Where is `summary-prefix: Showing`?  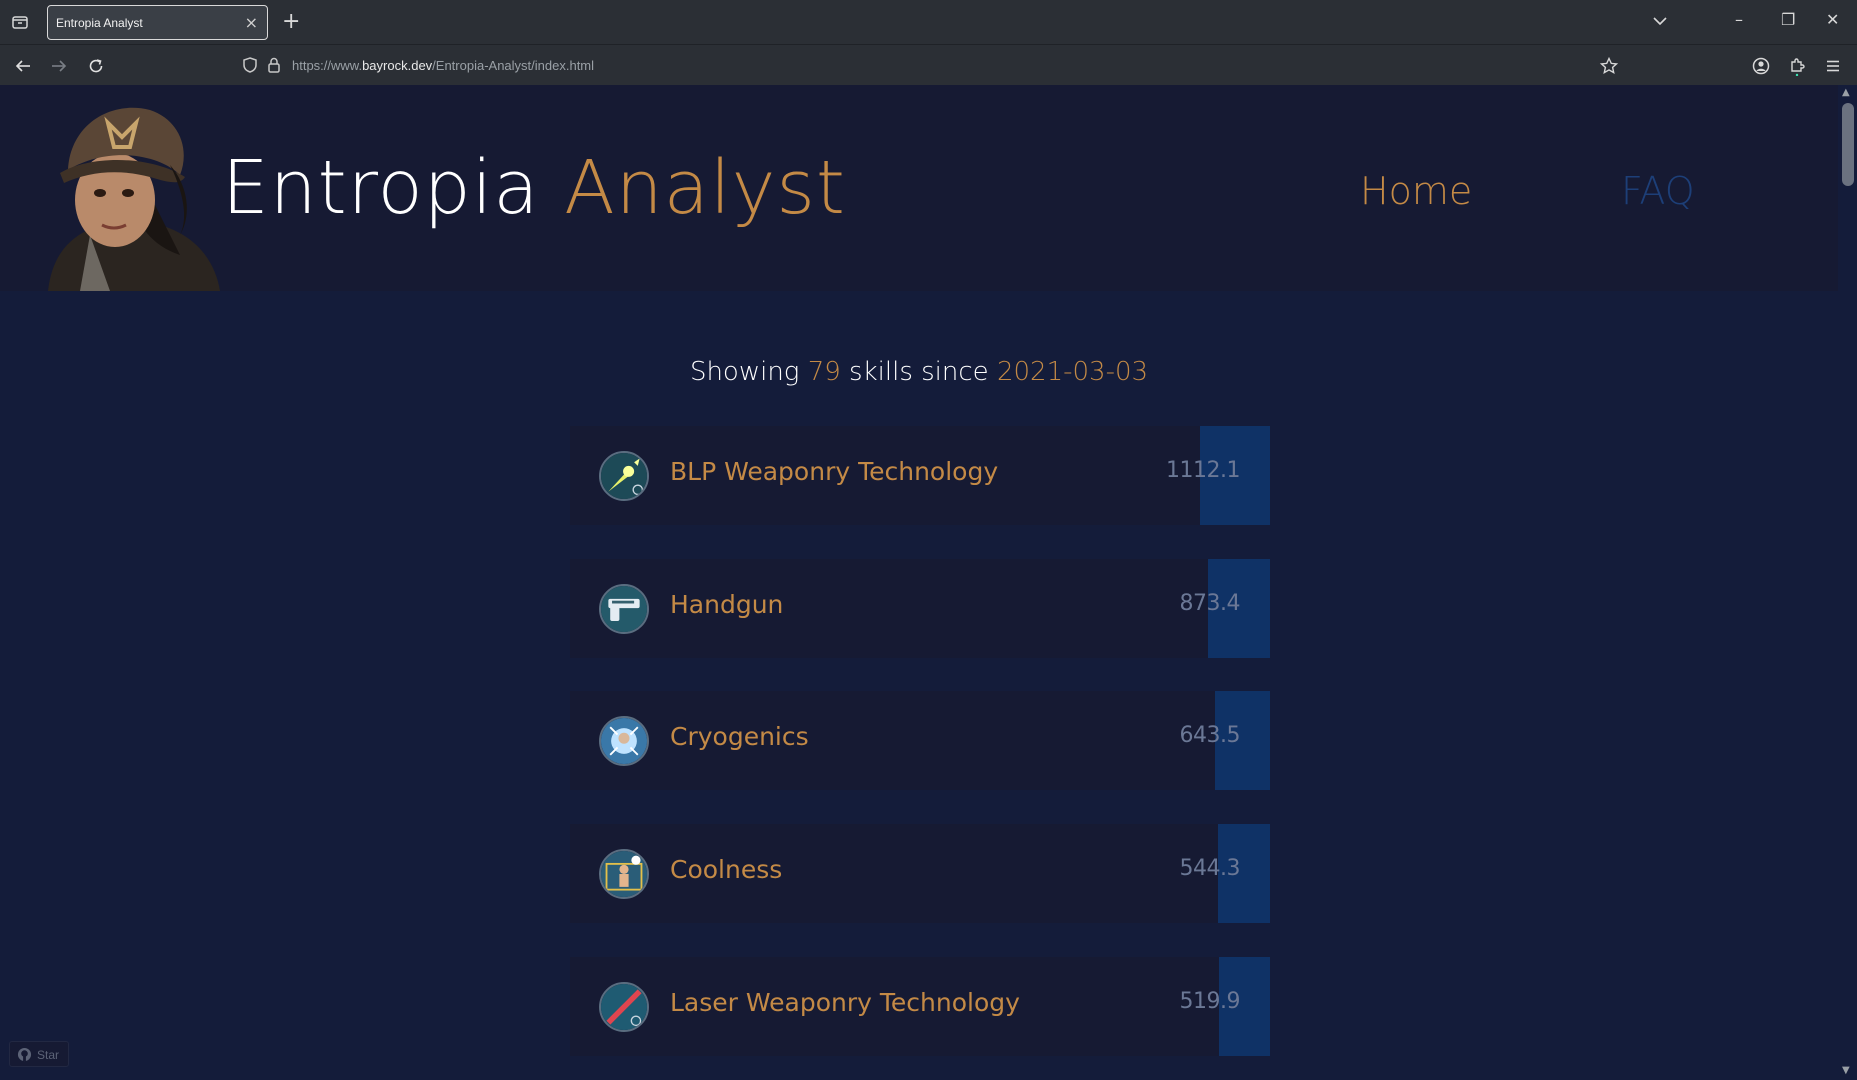 summary-prefix: Showing is located at coordinates (744, 372).